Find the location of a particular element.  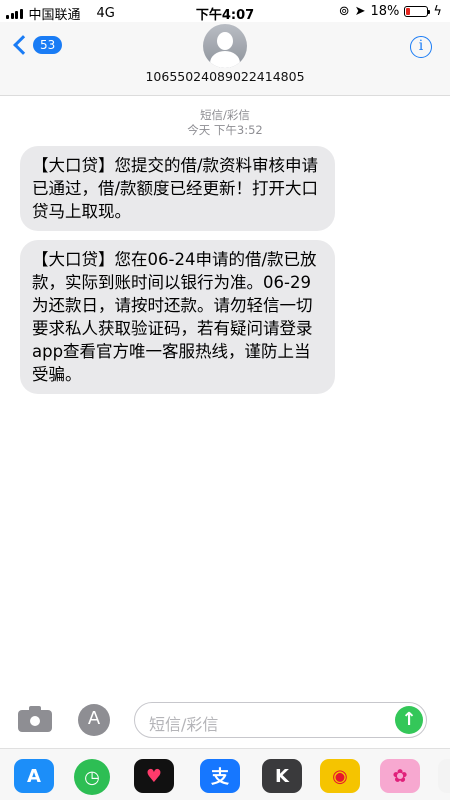

info-icon: i is located at coordinates (421, 47).